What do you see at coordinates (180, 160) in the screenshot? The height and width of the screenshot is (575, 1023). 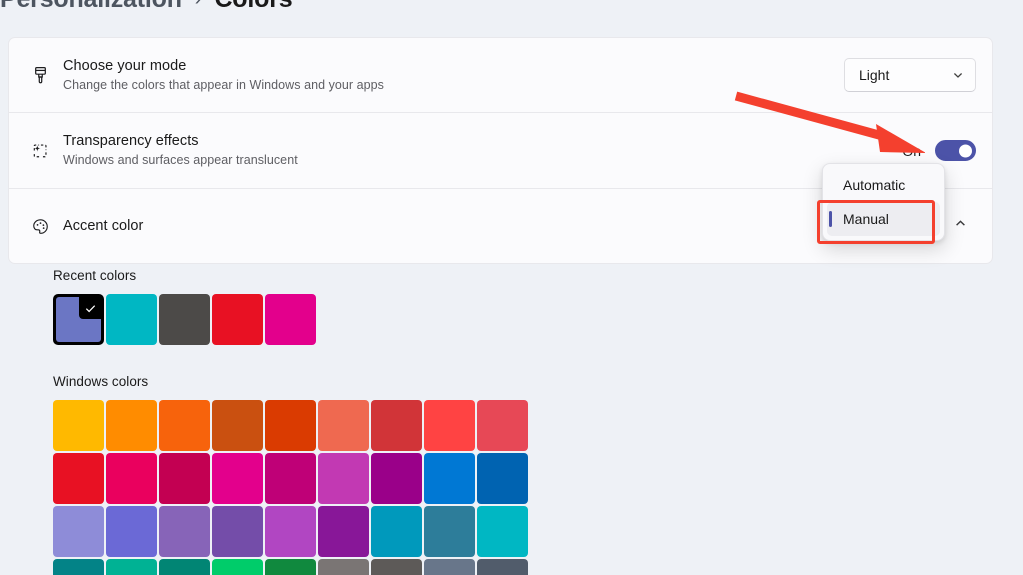 I see `setting-subtitle: Windows and surfaces appear translucent` at bounding box center [180, 160].